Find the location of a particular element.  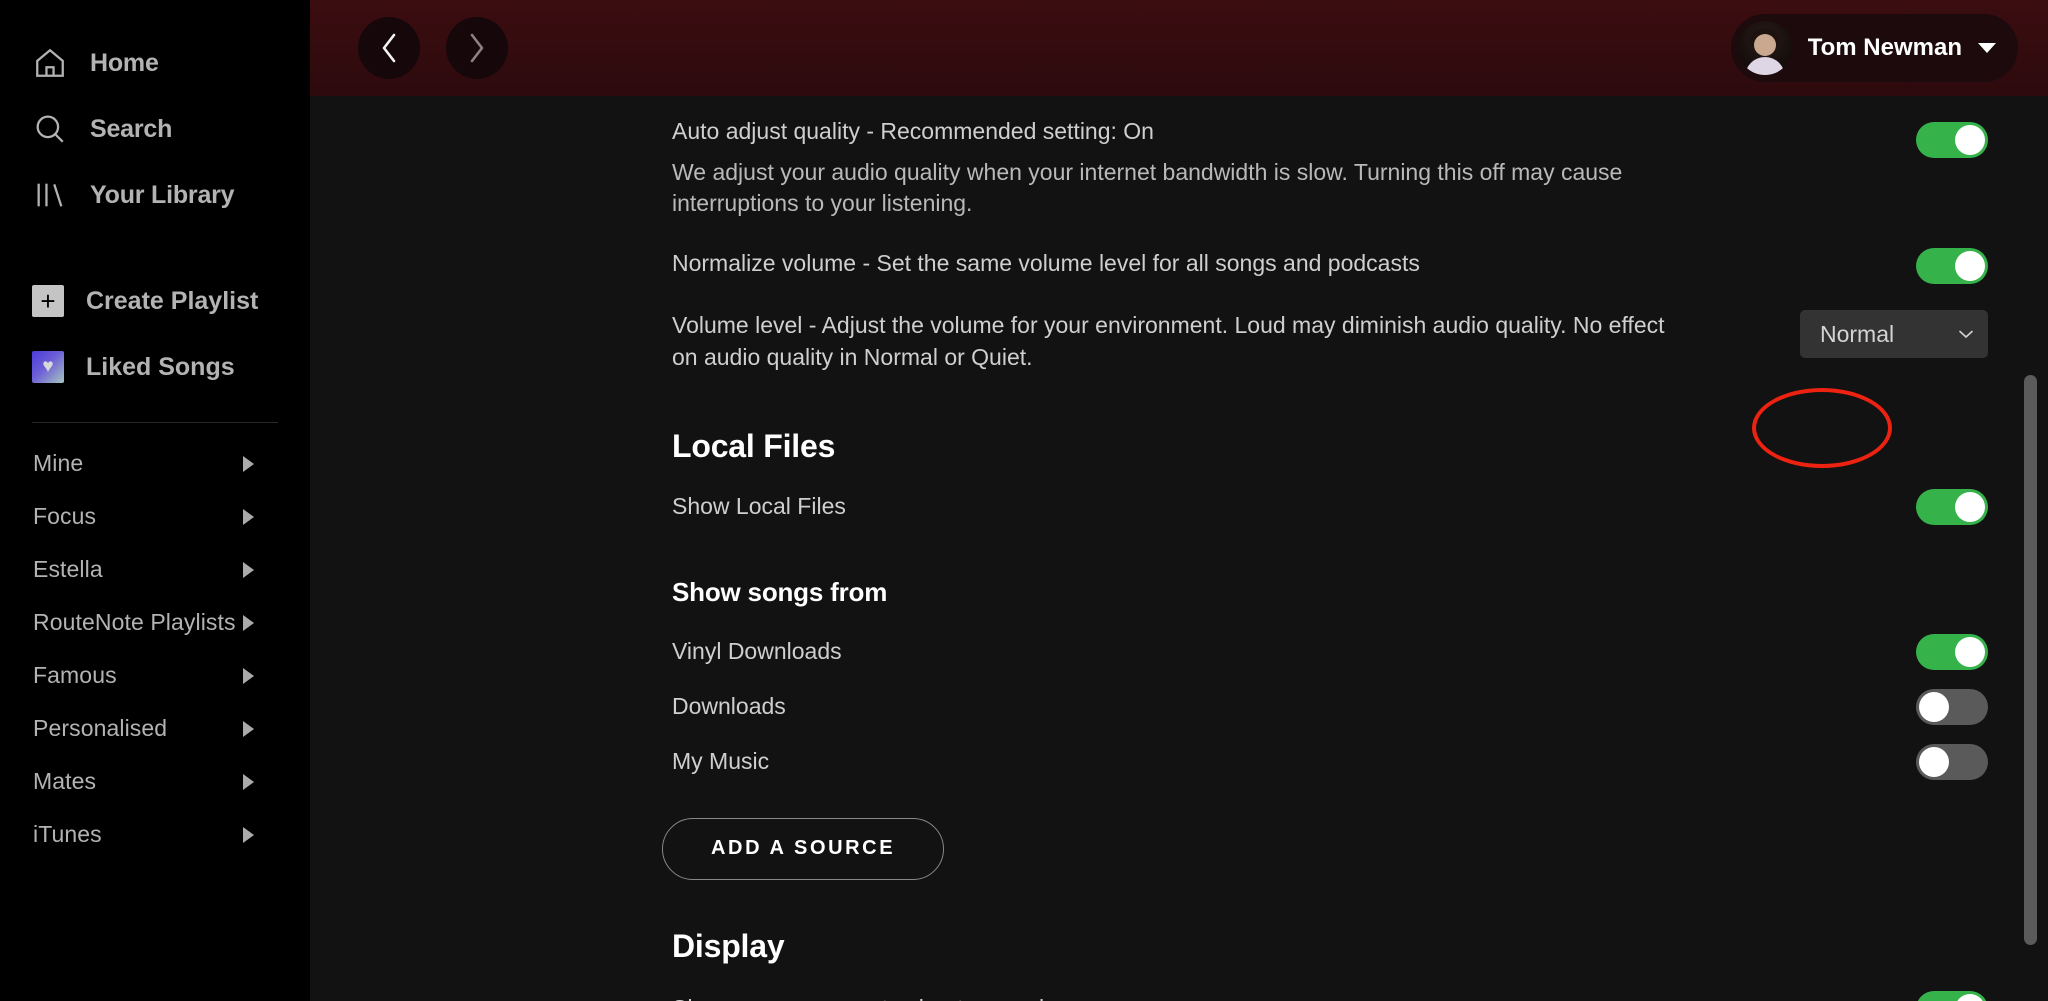

library-actions: + Create Playlist ♥ Liked Songs is located at coordinates (155, 334).